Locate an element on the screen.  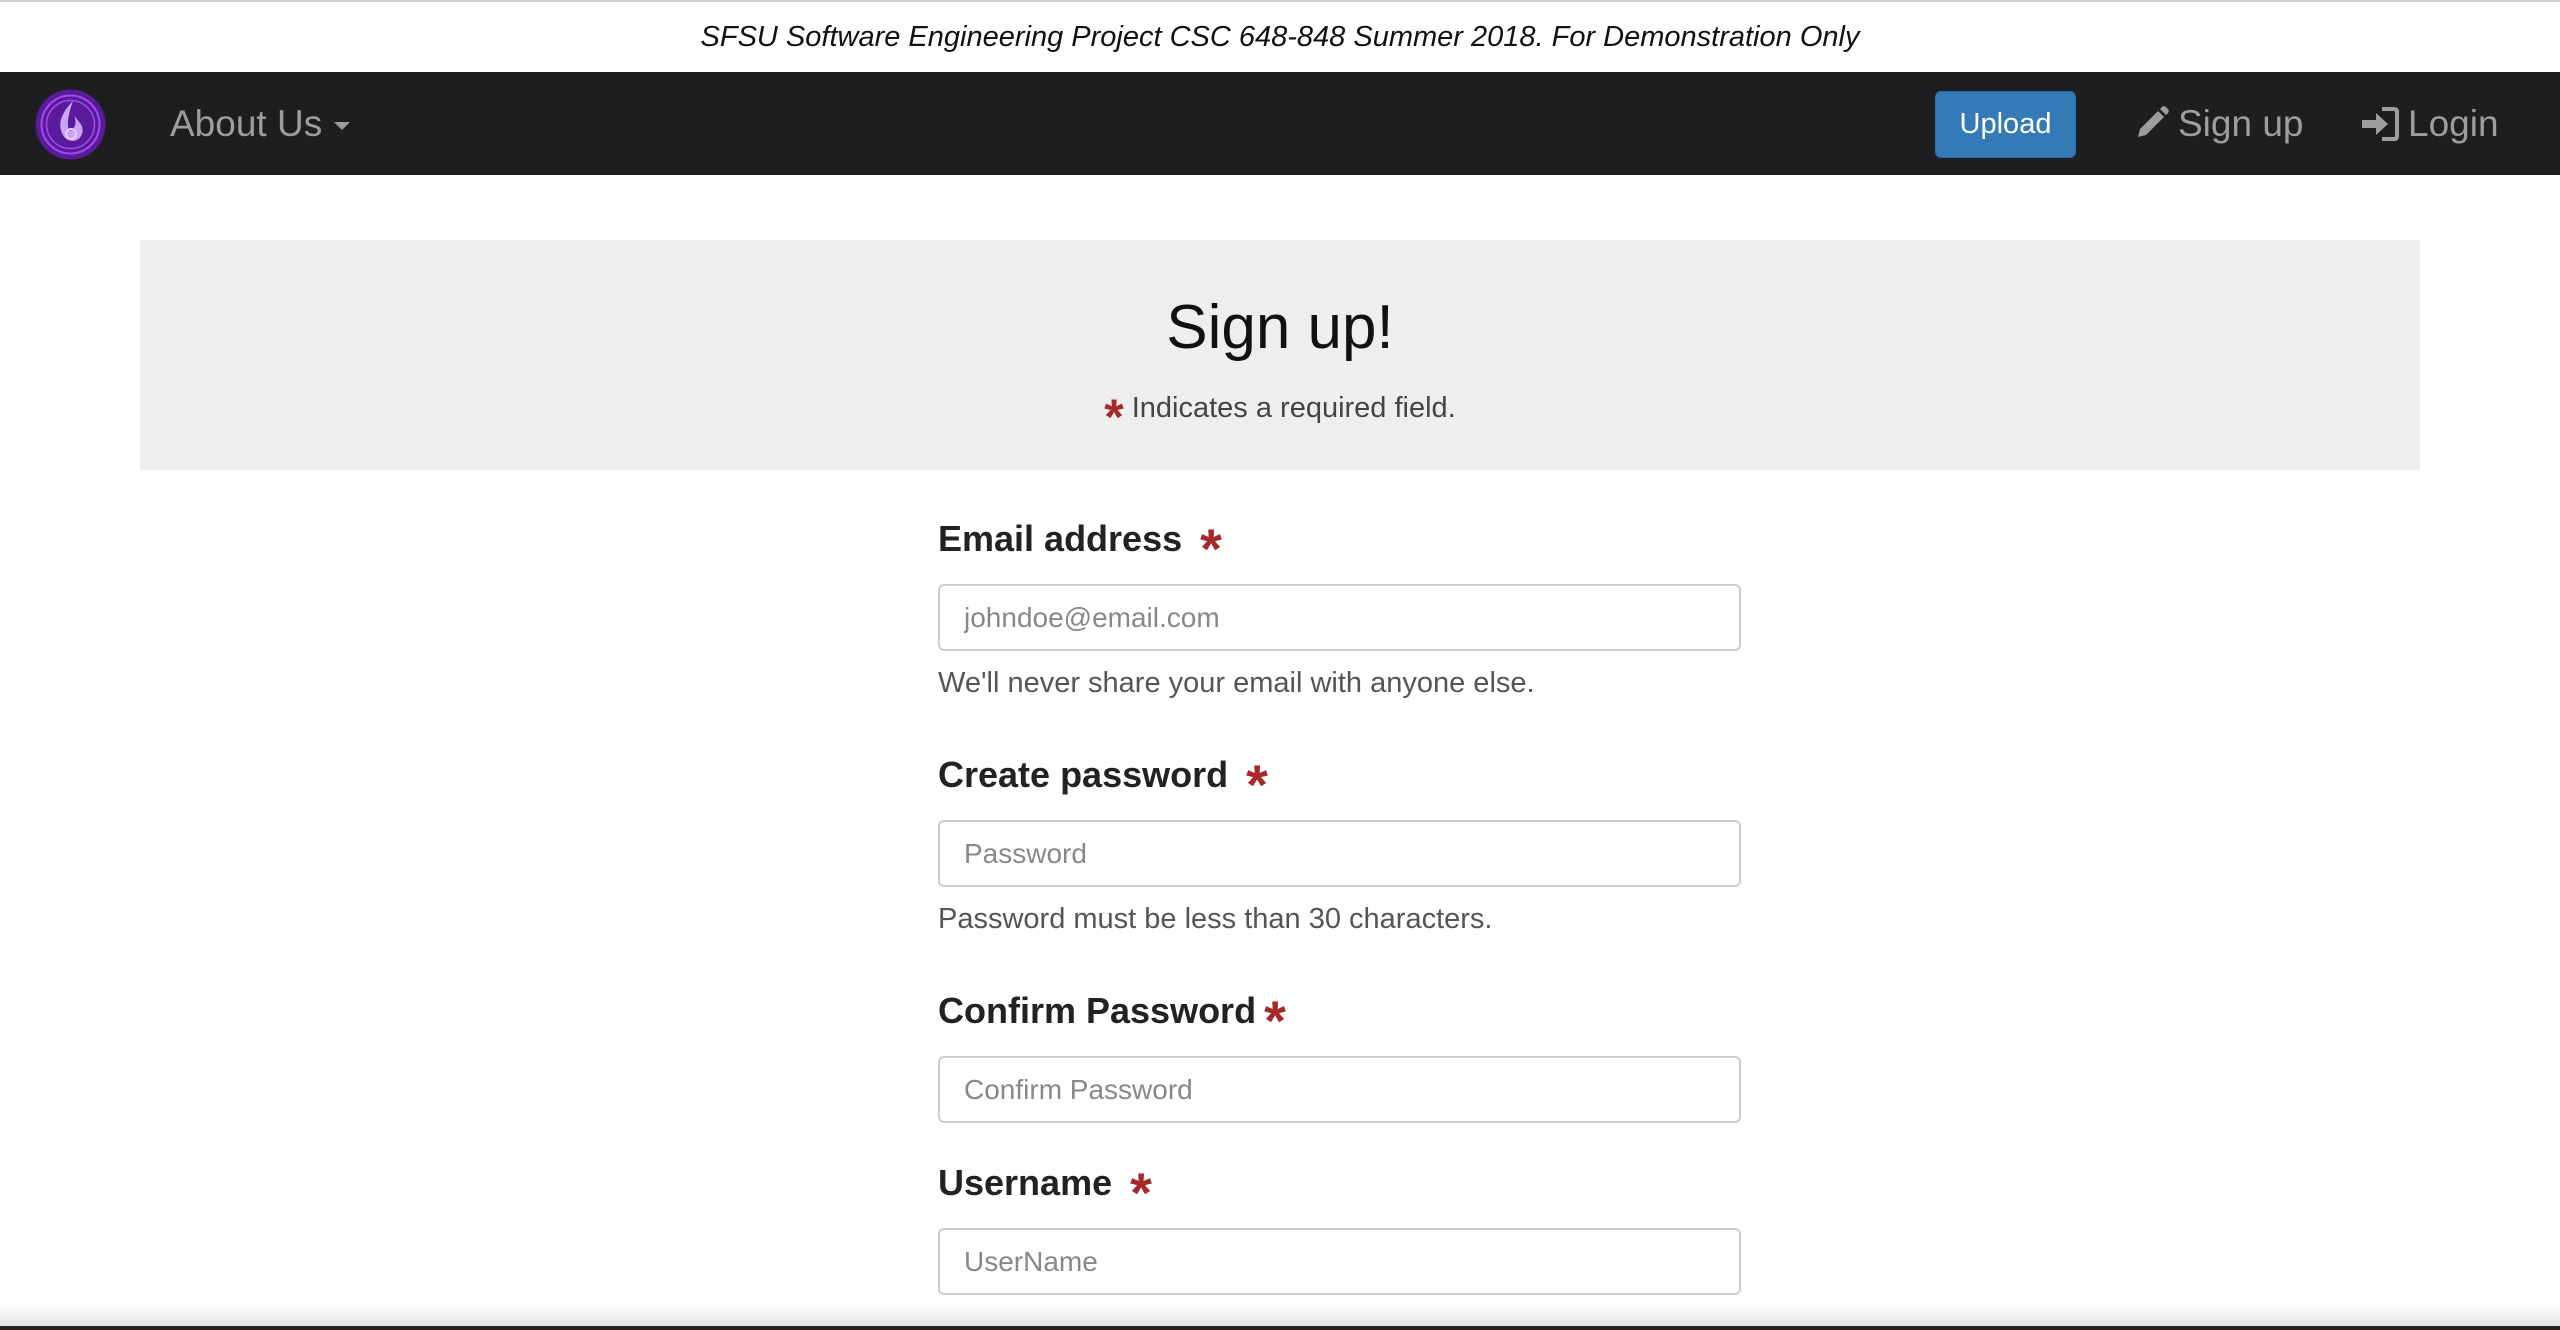
flame-logo-icon is located at coordinates (70, 124).